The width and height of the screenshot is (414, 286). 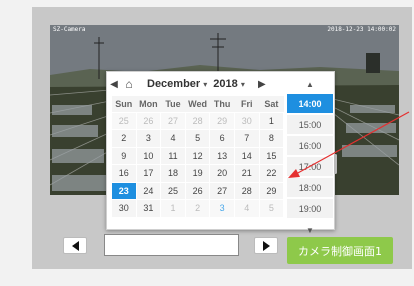 I want to click on day-cell: 18, so click(x=173, y=173).